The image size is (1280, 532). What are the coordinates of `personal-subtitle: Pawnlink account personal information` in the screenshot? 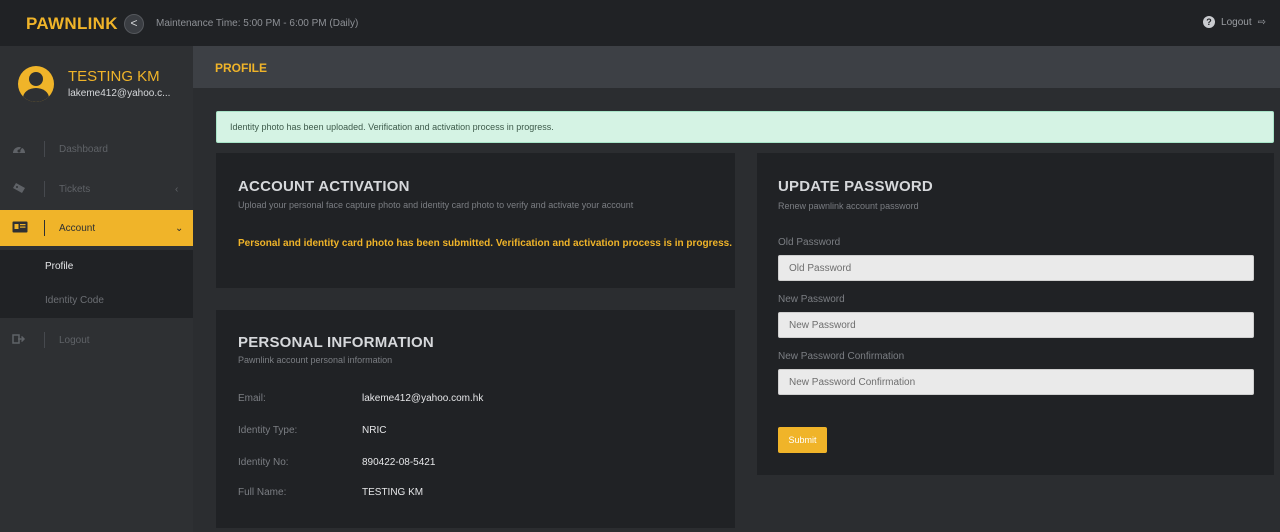 It's located at (315, 360).